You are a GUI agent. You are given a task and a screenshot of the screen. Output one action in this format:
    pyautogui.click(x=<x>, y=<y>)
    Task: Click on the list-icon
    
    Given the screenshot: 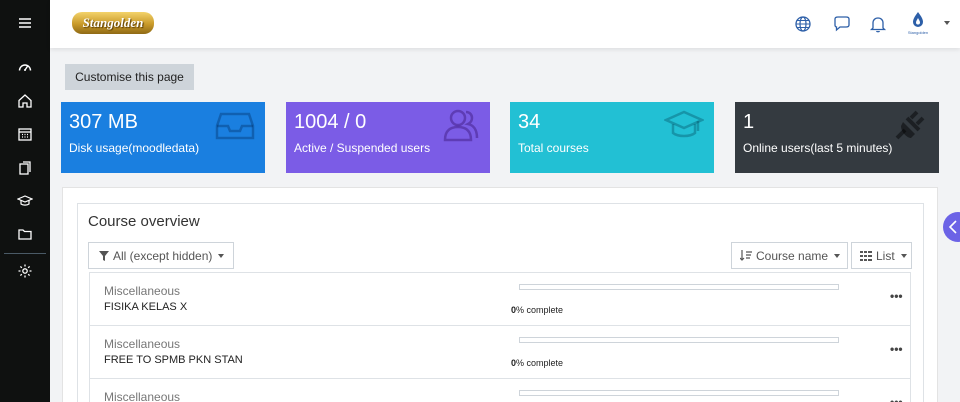 What is the action you would take?
    pyautogui.click(x=866, y=255)
    